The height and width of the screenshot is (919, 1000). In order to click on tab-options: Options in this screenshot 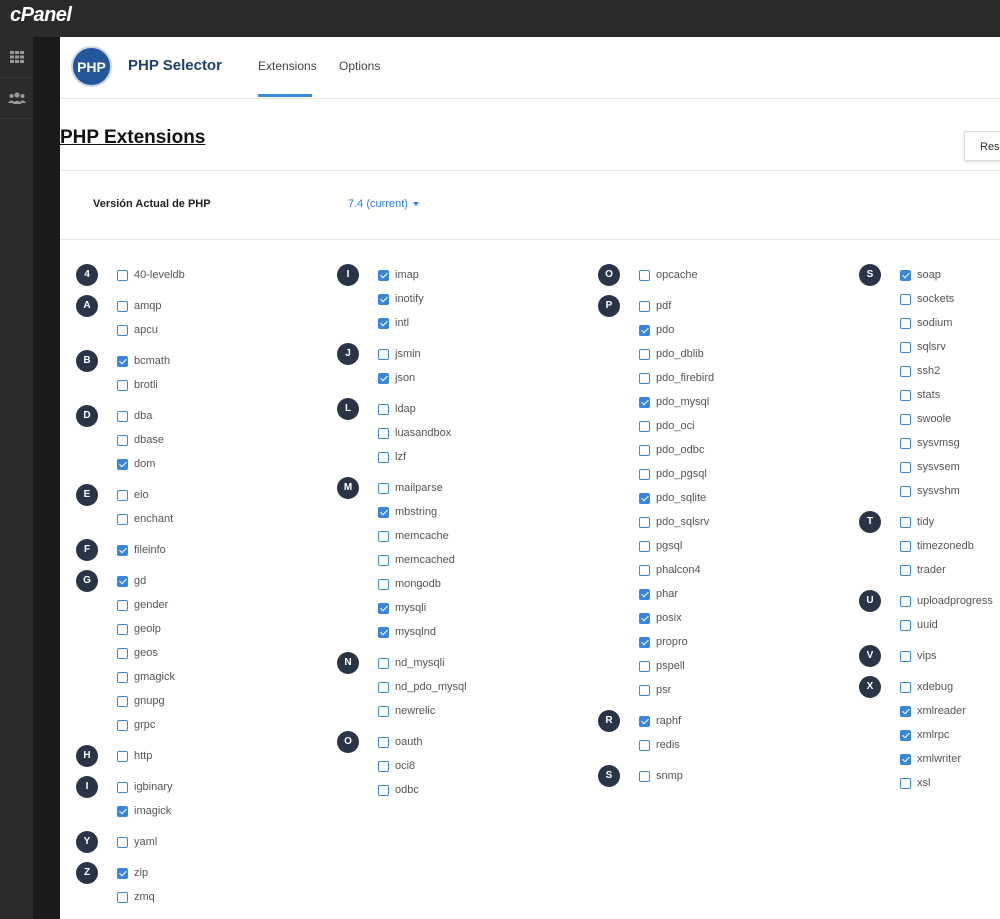, I will do `click(359, 66)`.